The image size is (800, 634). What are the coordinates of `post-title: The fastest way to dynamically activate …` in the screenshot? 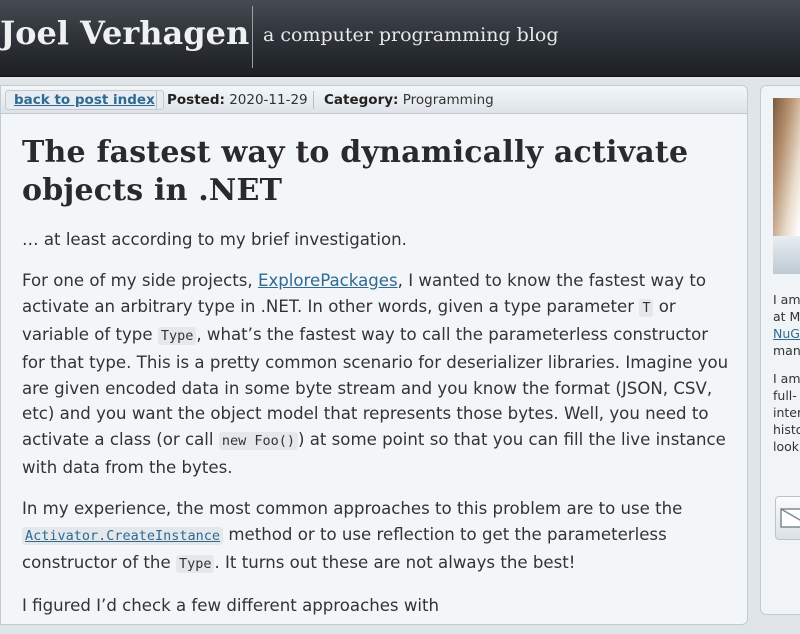 It's located at (355, 171).